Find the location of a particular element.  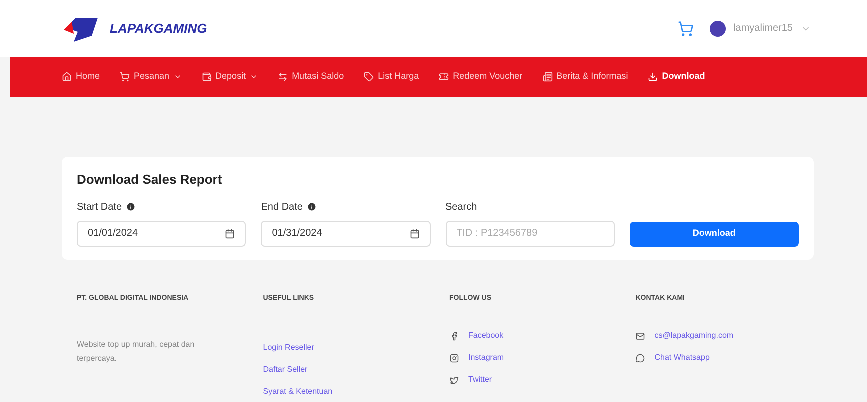

tag-icon is located at coordinates (369, 77).